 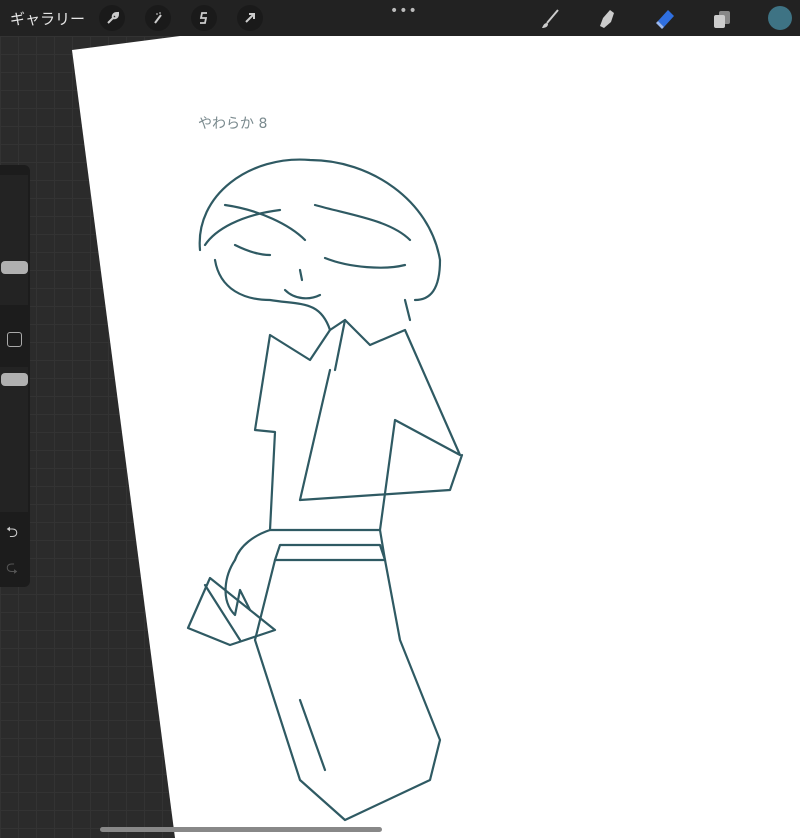 What do you see at coordinates (232, 124) in the screenshot?
I see `handwritten-note: やわらか 8` at bounding box center [232, 124].